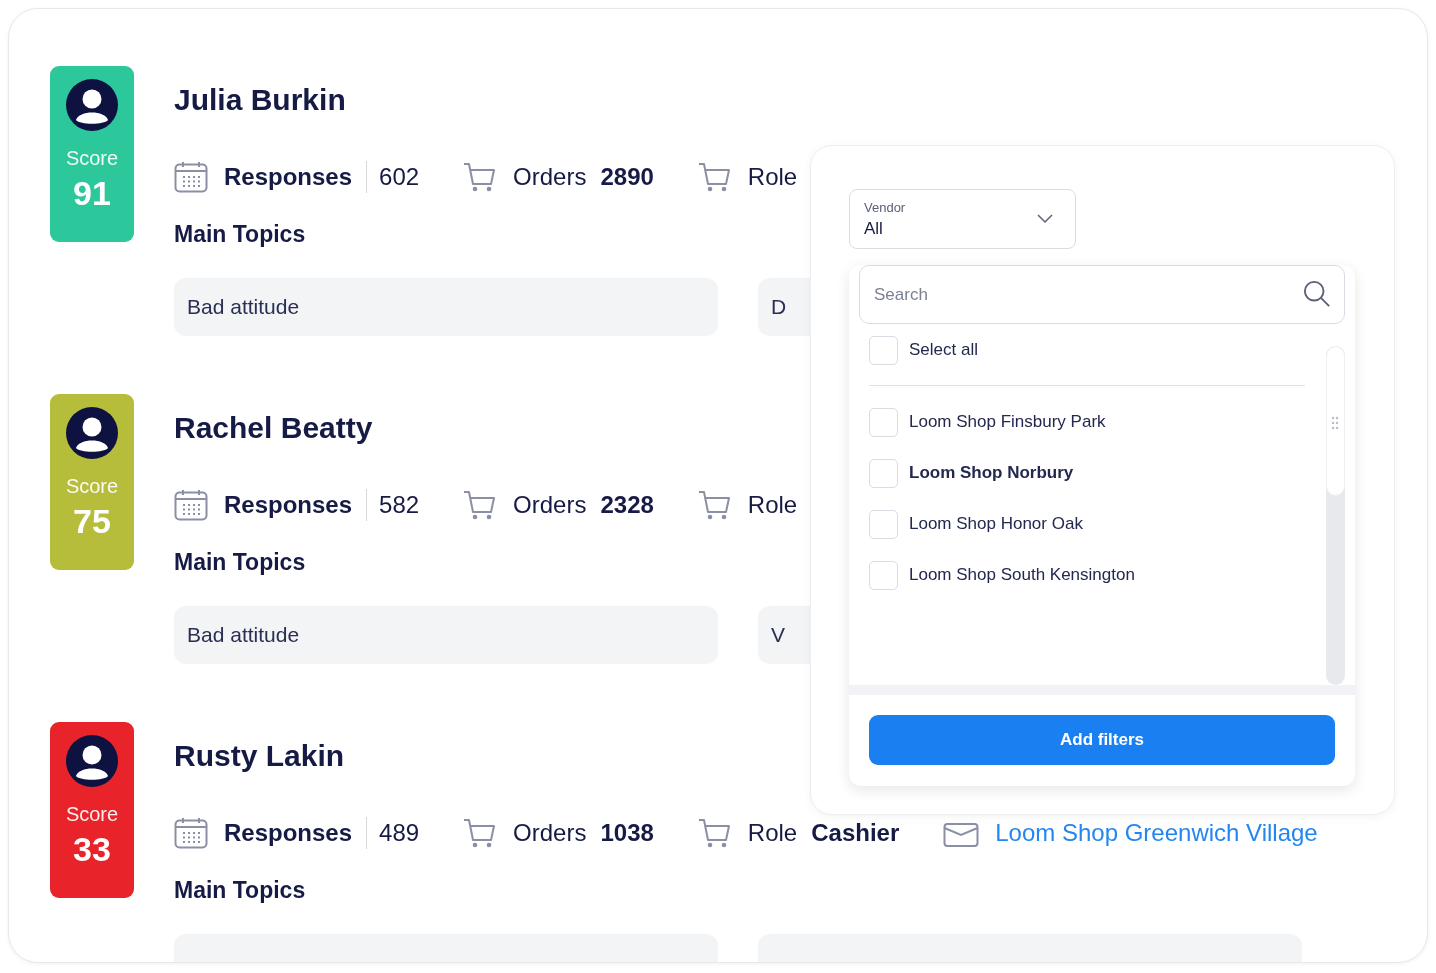 The width and height of the screenshot is (1436, 973). Describe the element at coordinates (1335, 515) in the screenshot. I see `scrollbar` at that location.